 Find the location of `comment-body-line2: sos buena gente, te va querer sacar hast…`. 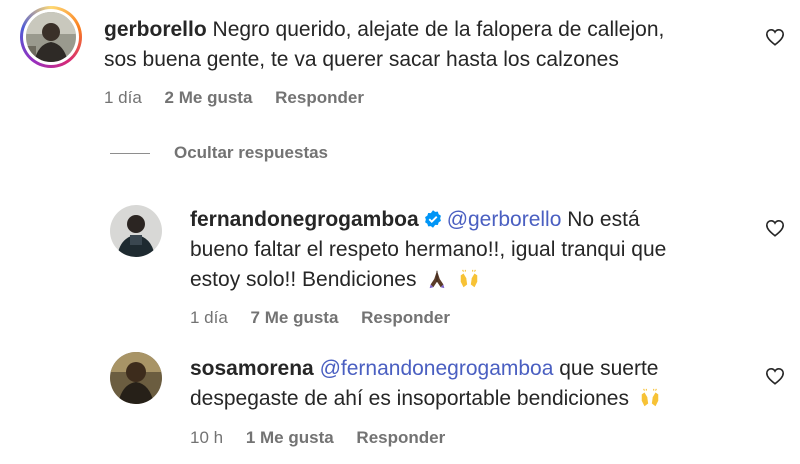

comment-body-line2: sos buena gente, te va querer sacar hast… is located at coordinates (361, 59).